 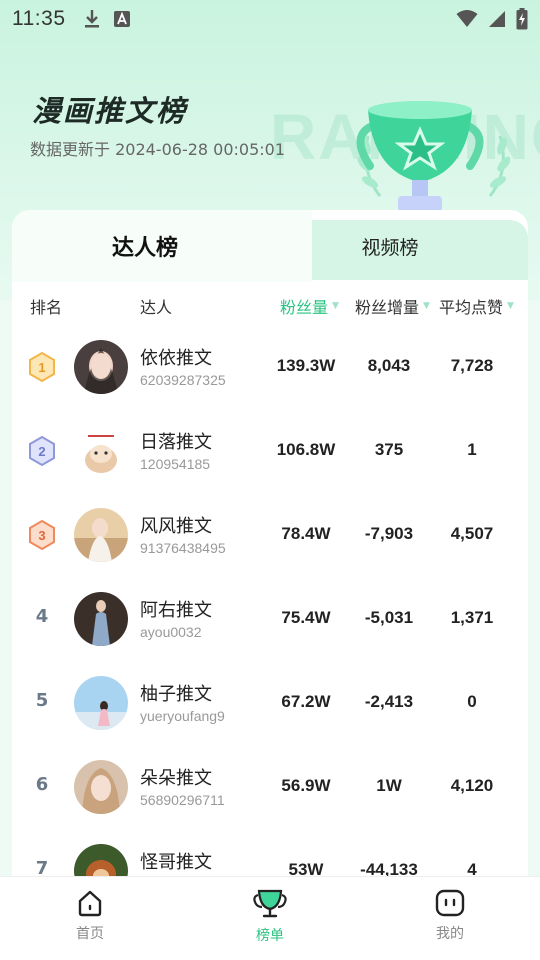 What do you see at coordinates (91, 19) in the screenshot?
I see `download-icon` at bounding box center [91, 19].